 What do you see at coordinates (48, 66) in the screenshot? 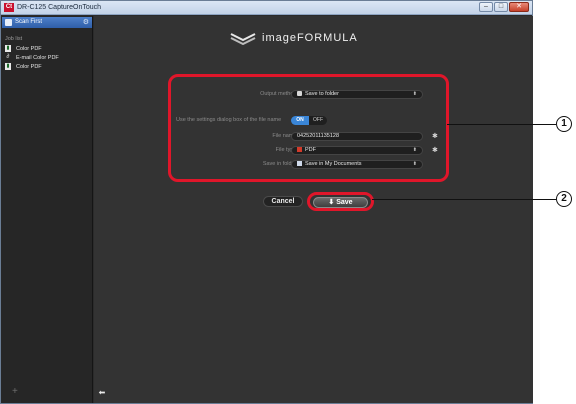
I see `job-item-color-pdf-2: ▮ Color PDF` at bounding box center [48, 66].